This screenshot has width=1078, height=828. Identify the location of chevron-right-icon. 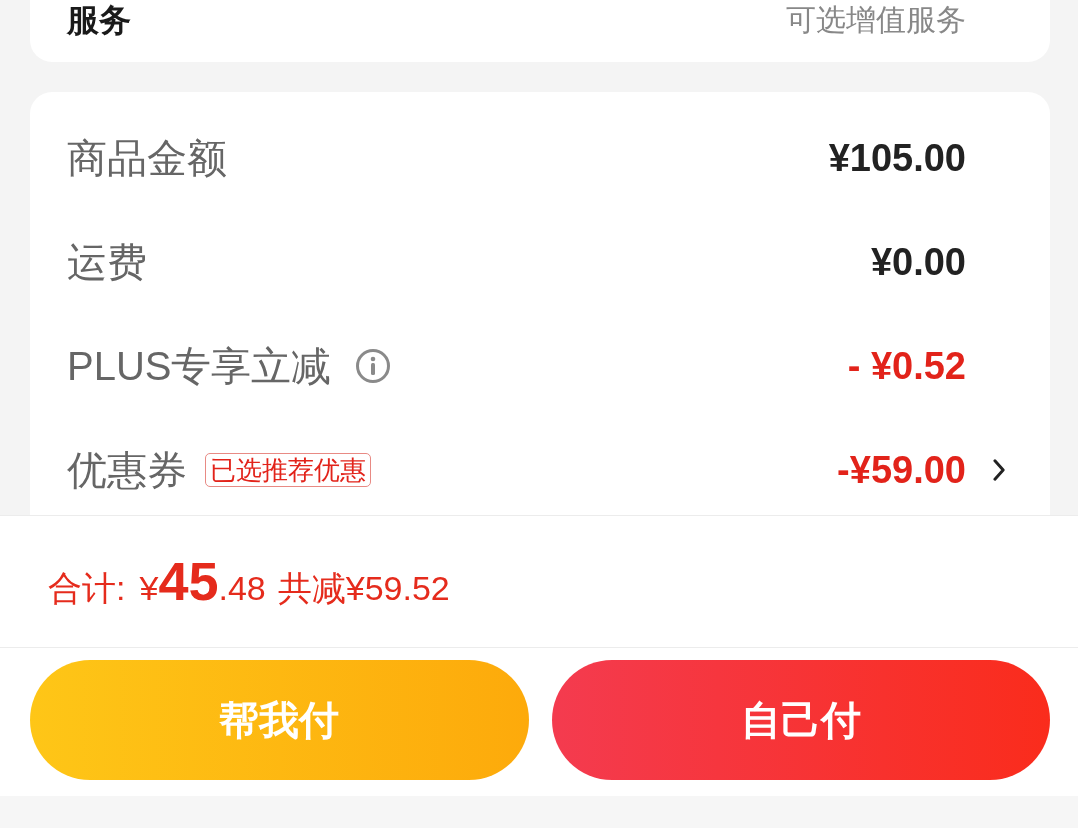
(999, 470).